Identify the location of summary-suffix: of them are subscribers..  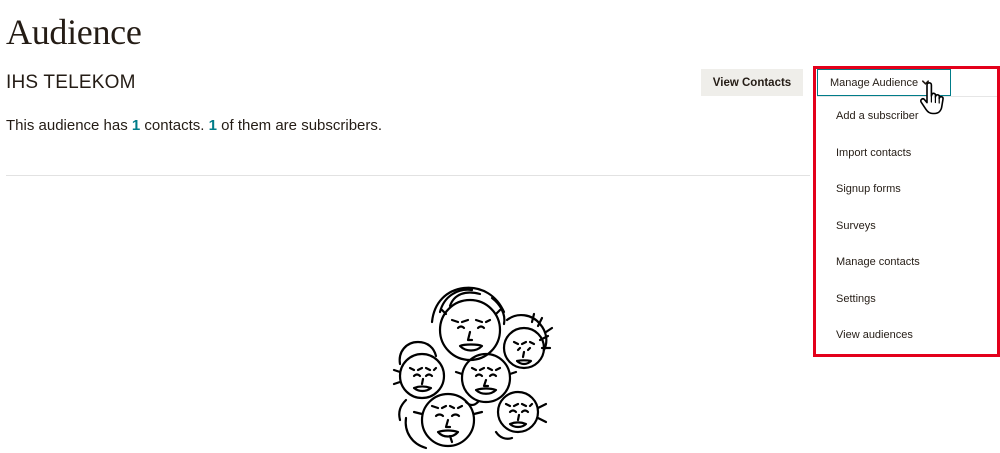
(299, 125).